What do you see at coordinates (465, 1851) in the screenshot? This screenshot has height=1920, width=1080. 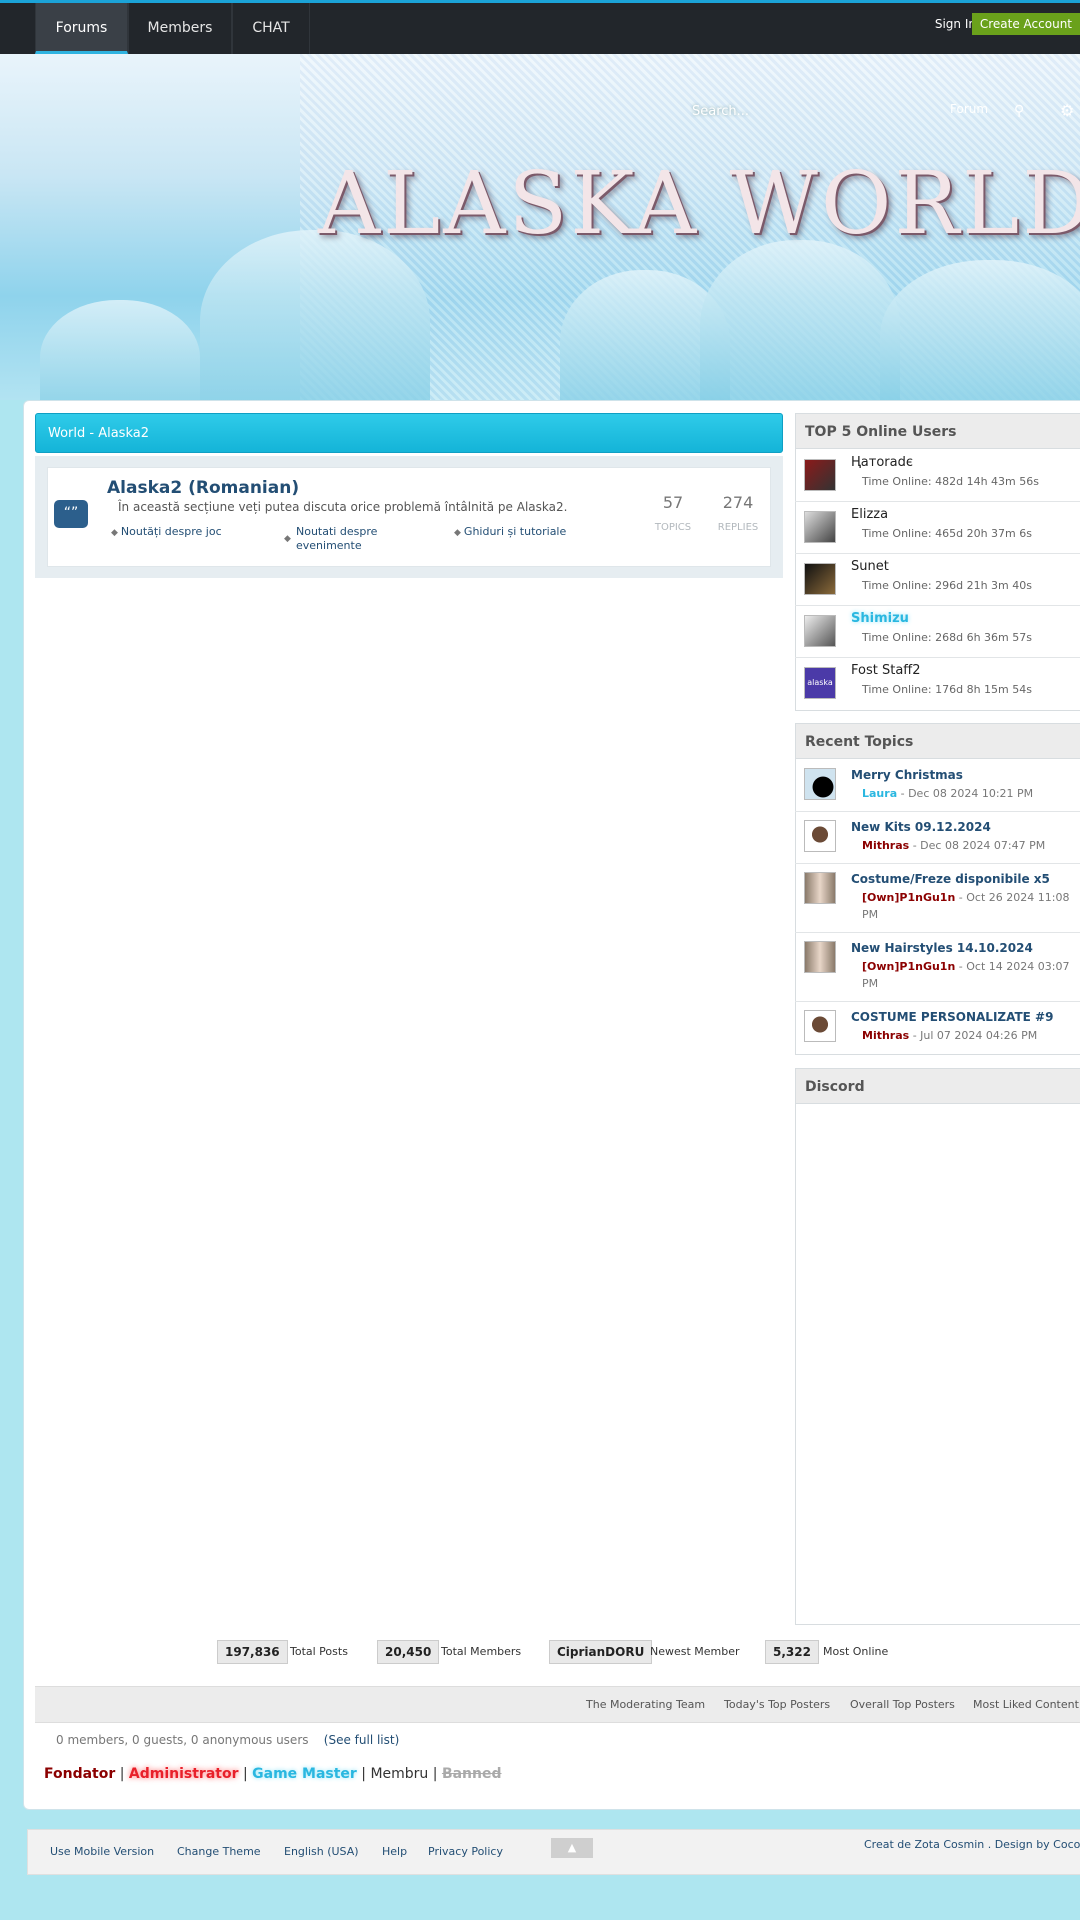 I see `privacy-policy-link: Privacy Policy` at bounding box center [465, 1851].